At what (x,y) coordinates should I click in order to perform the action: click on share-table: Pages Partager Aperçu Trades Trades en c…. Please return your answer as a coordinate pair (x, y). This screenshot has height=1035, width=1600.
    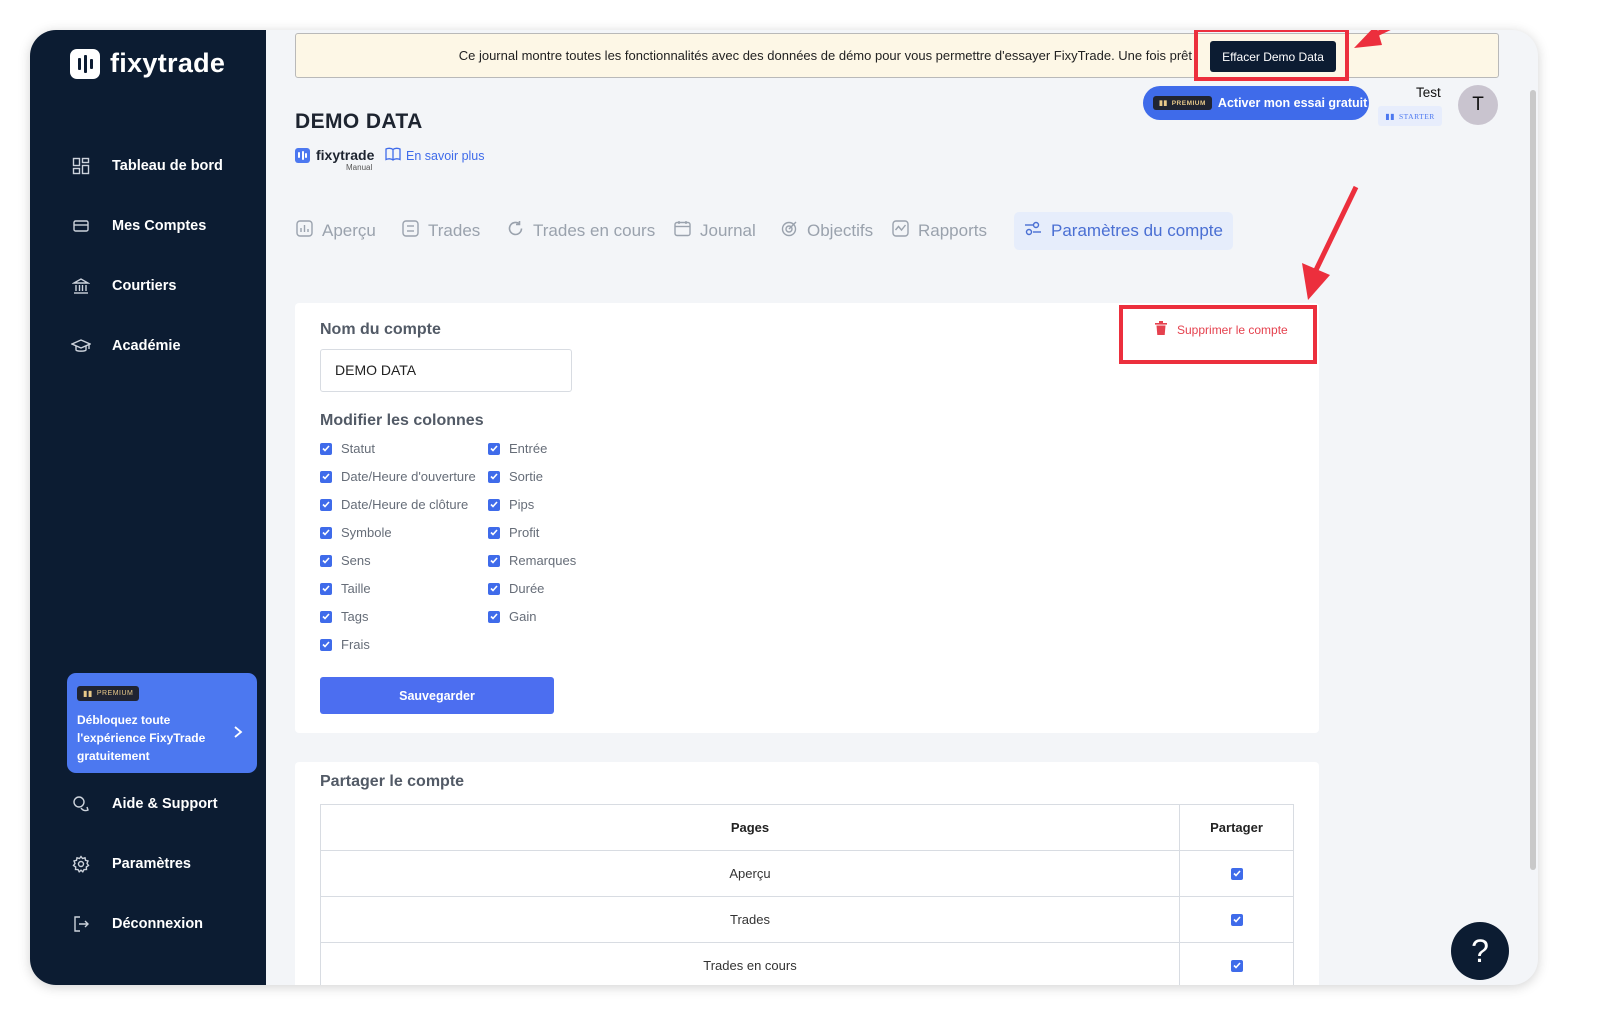
    Looking at the image, I should click on (807, 894).